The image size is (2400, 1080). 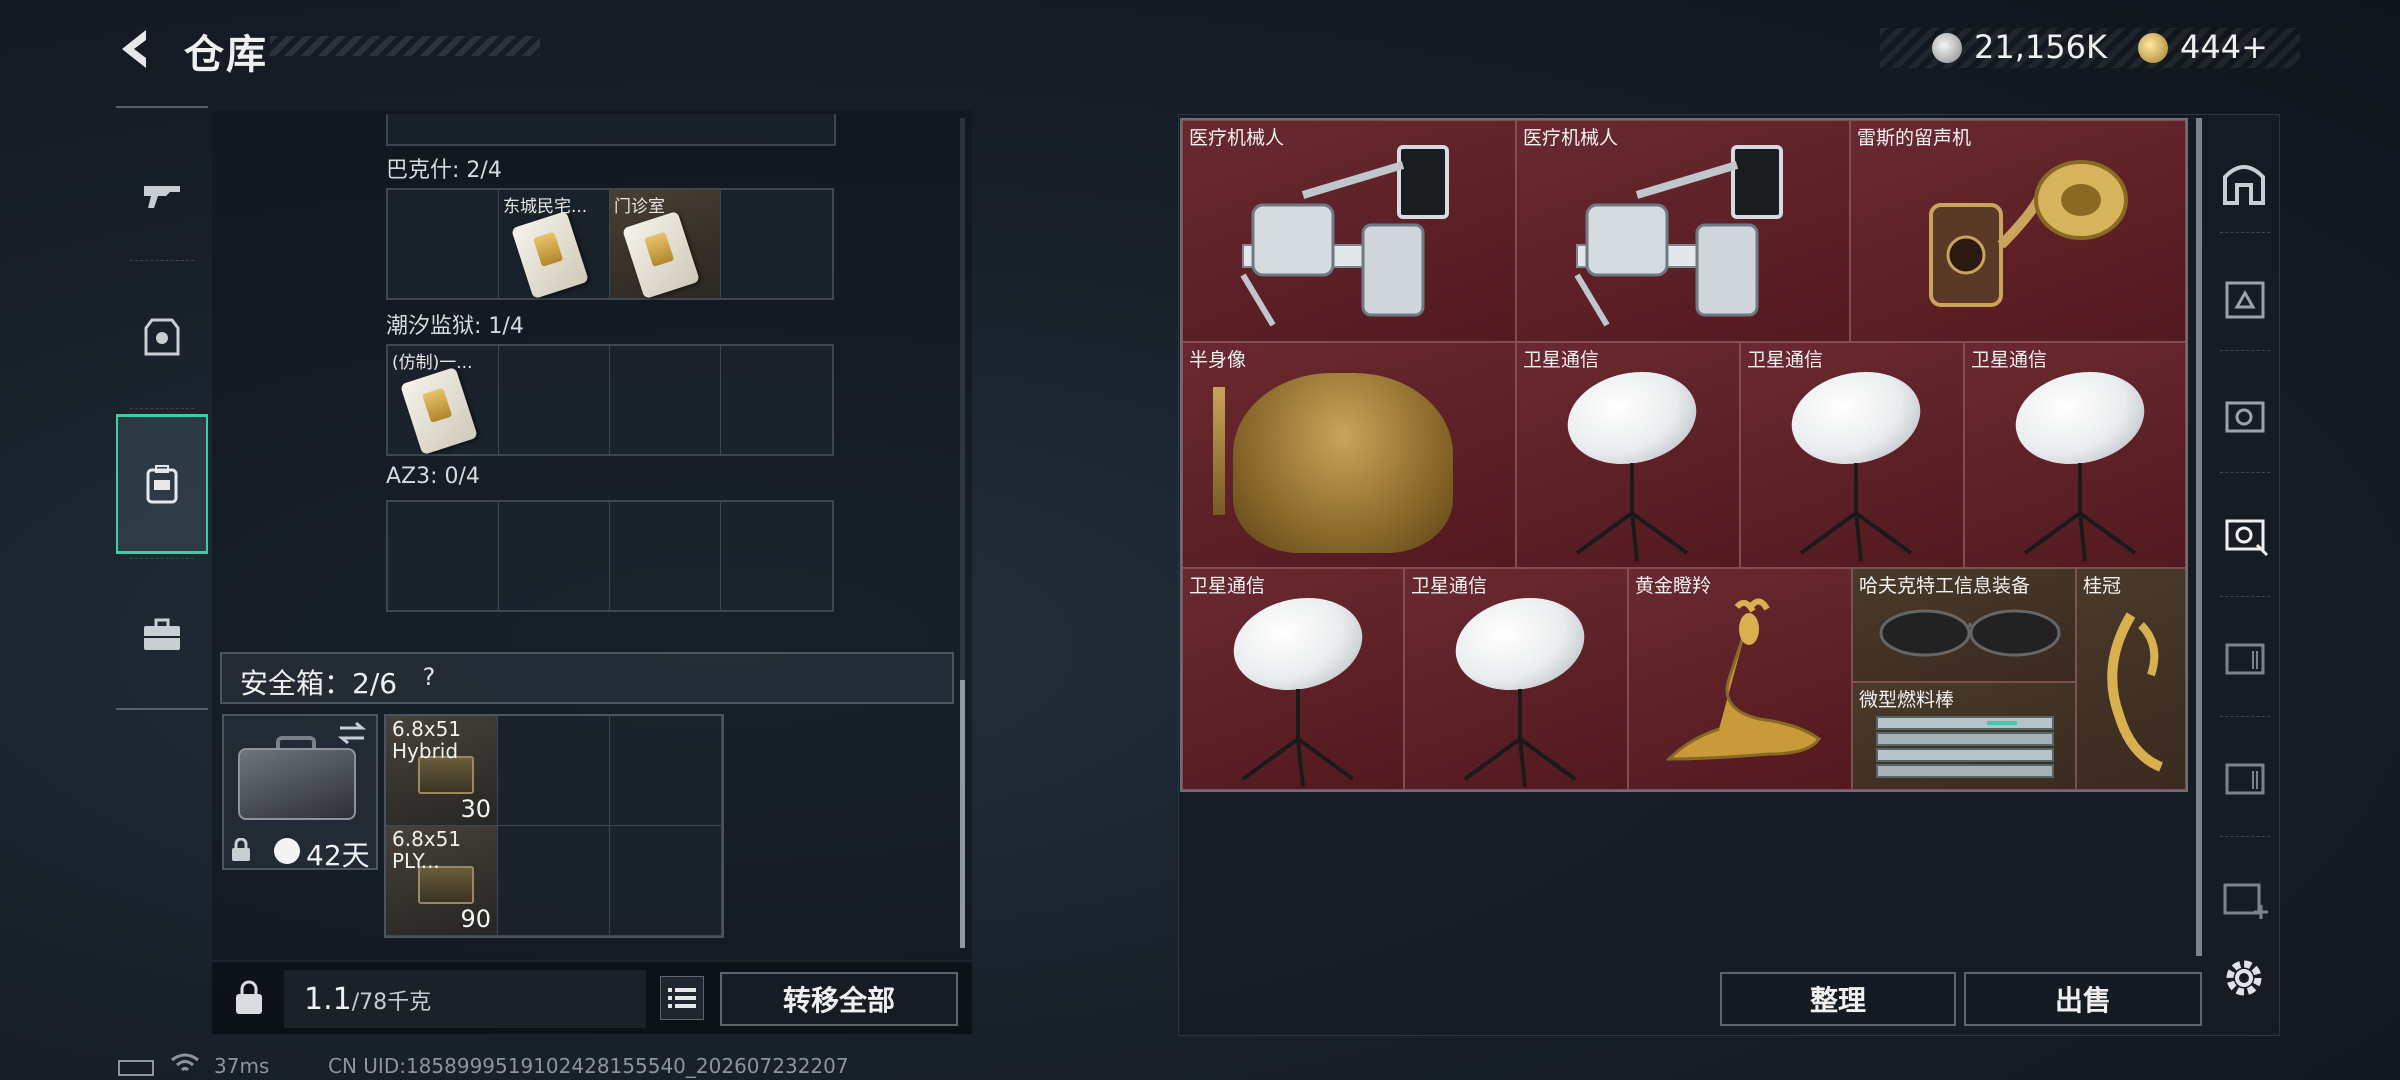 What do you see at coordinates (352, 733) in the screenshot?
I see `swap-icon` at bounding box center [352, 733].